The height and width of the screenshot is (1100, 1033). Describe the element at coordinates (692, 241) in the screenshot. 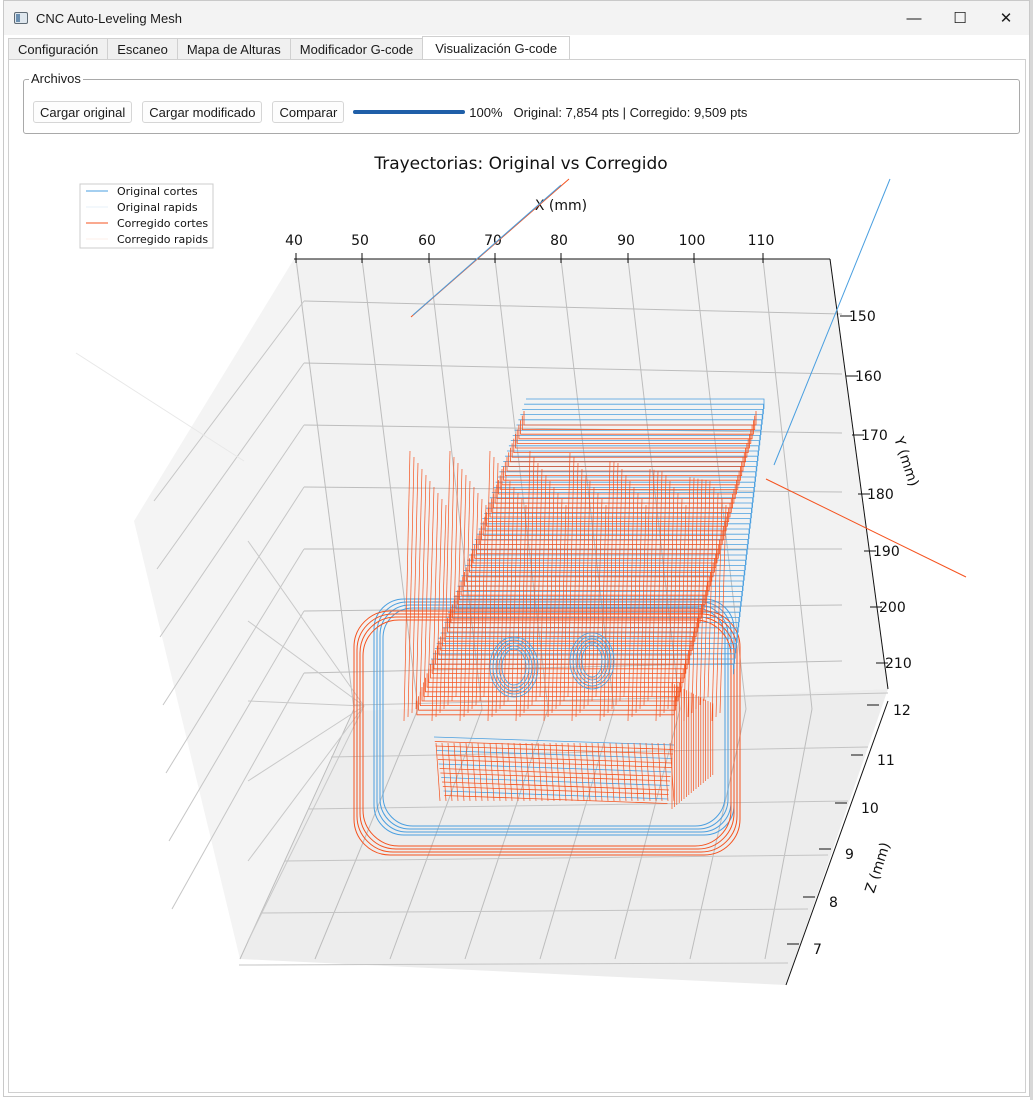

I see `x-tick-label: 100` at that location.